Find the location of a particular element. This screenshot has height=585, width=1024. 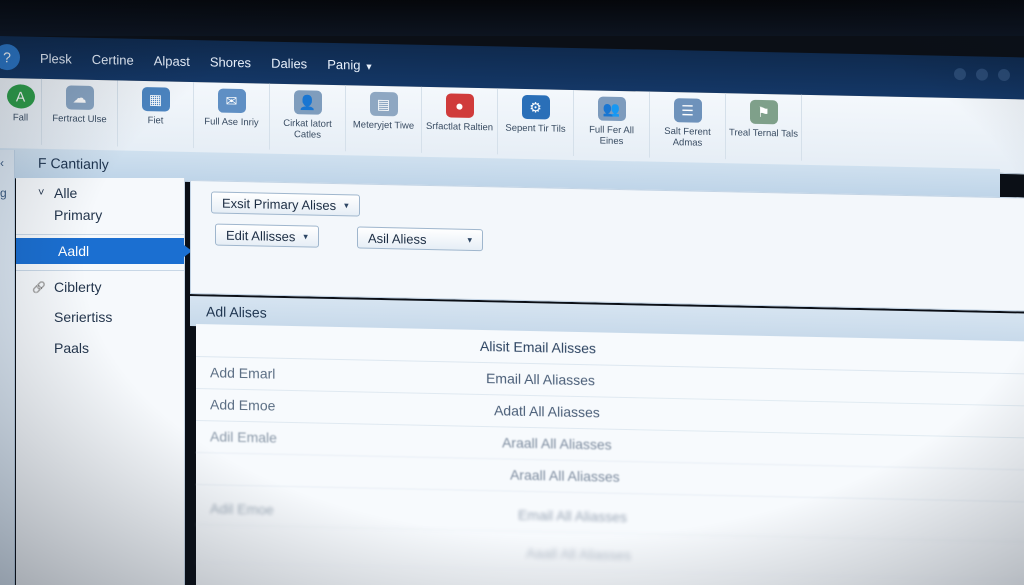

maximize-icon is located at coordinates (982, 74).